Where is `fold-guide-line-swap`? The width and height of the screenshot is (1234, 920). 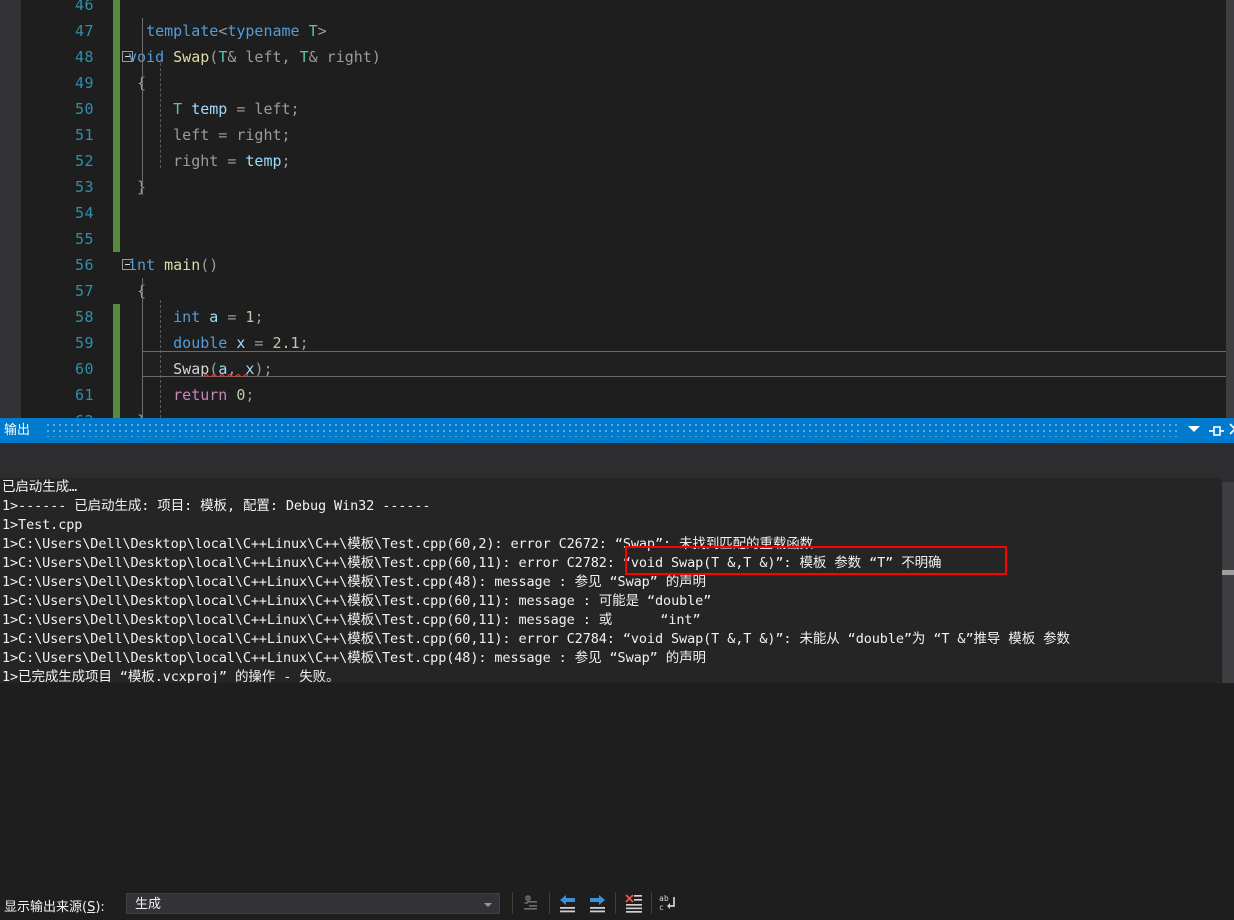
fold-guide-line-swap is located at coordinates (142, 110).